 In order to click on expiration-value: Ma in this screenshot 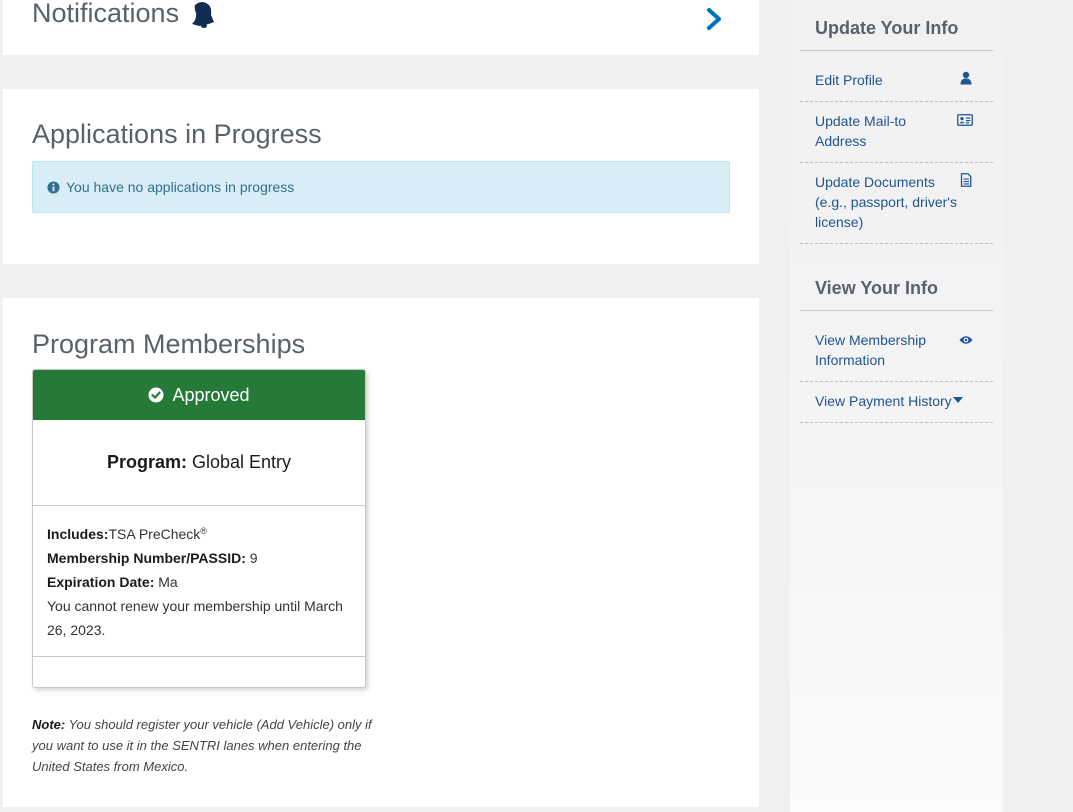, I will do `click(168, 582)`.